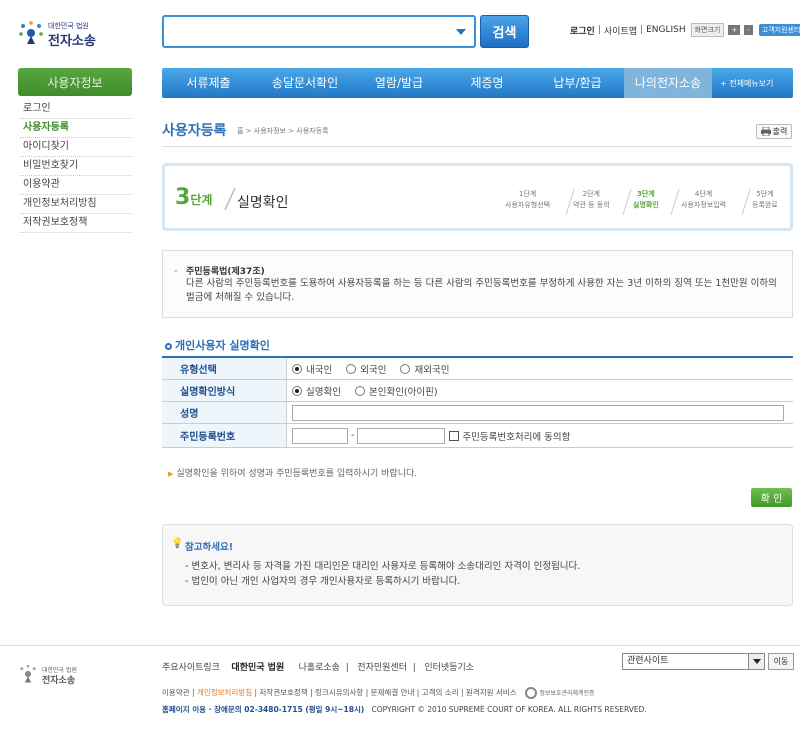 Image resolution: width=800 pixels, height=731 pixels. What do you see at coordinates (319, 31) in the screenshot?
I see `search-input` at bounding box center [319, 31].